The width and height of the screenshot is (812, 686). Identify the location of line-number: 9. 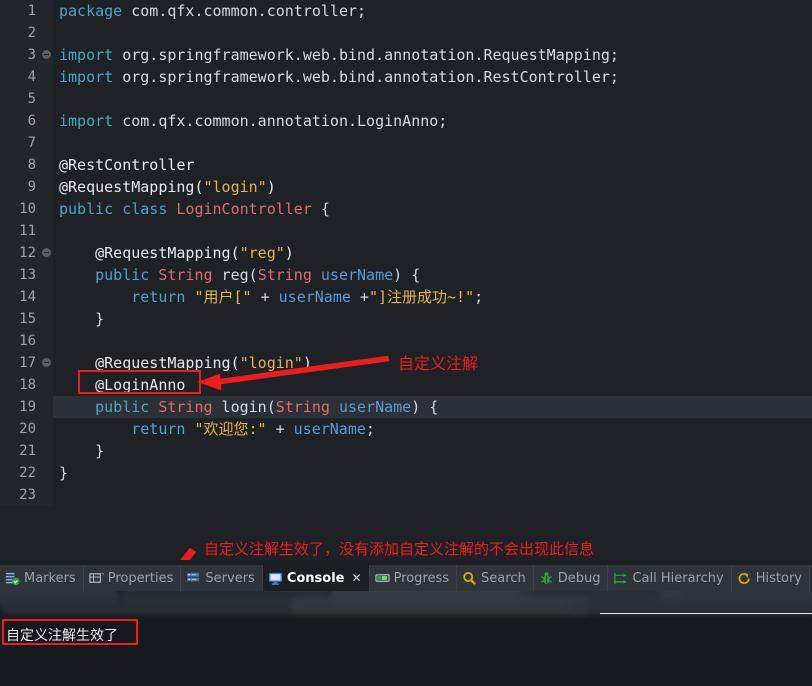
(20, 187).